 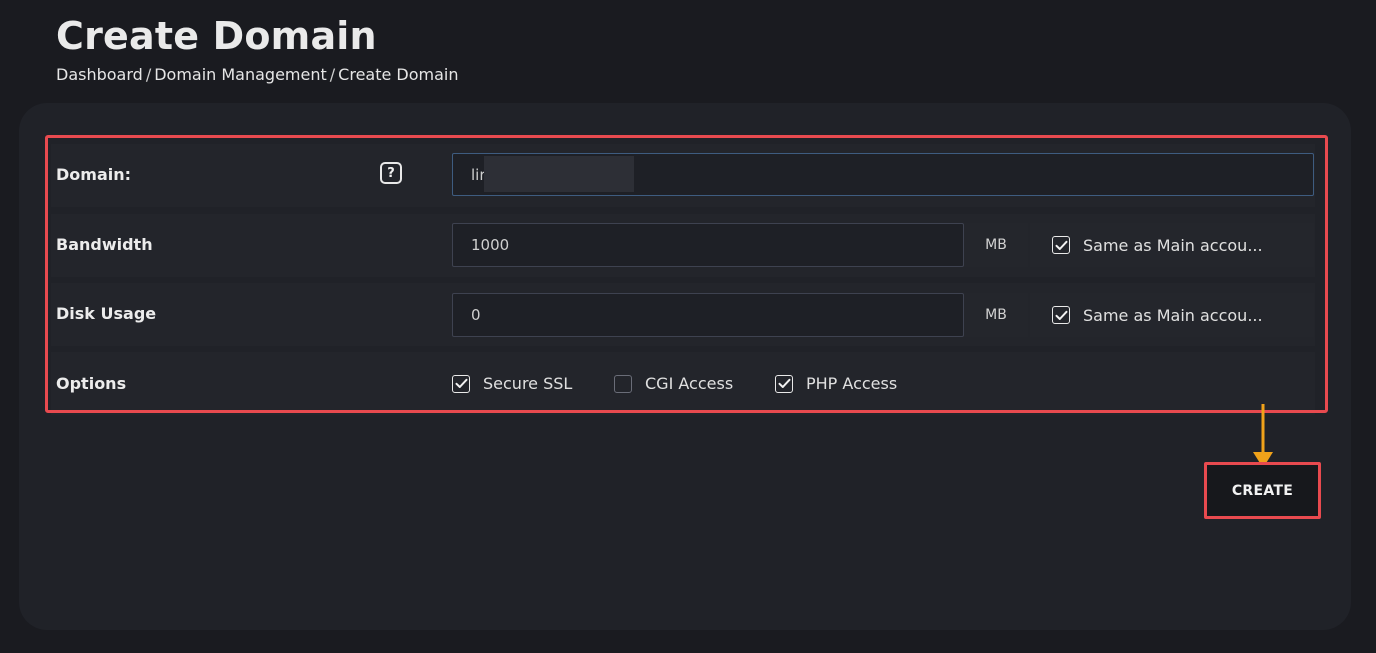 I want to click on breadcrumb-domain-management: Domain Management, so click(x=240, y=74).